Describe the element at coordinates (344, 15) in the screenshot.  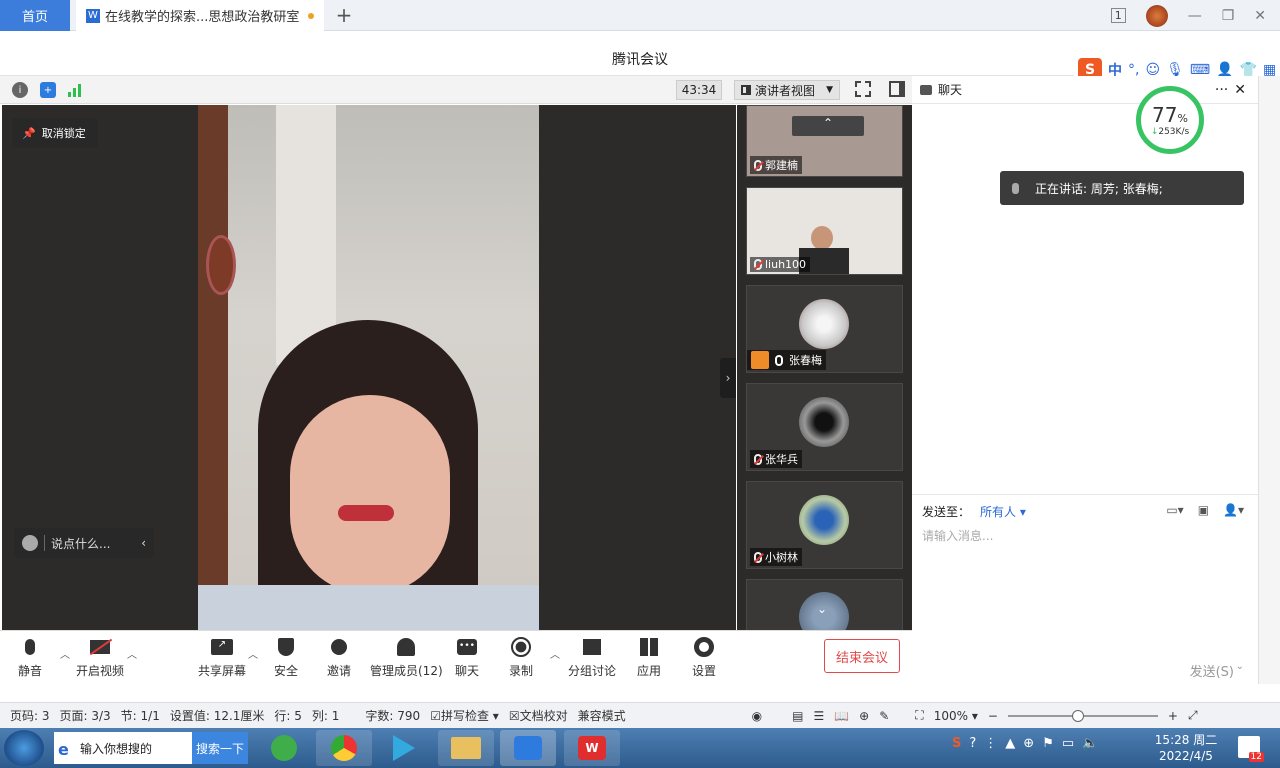
I see `new-tab-button: +` at that location.